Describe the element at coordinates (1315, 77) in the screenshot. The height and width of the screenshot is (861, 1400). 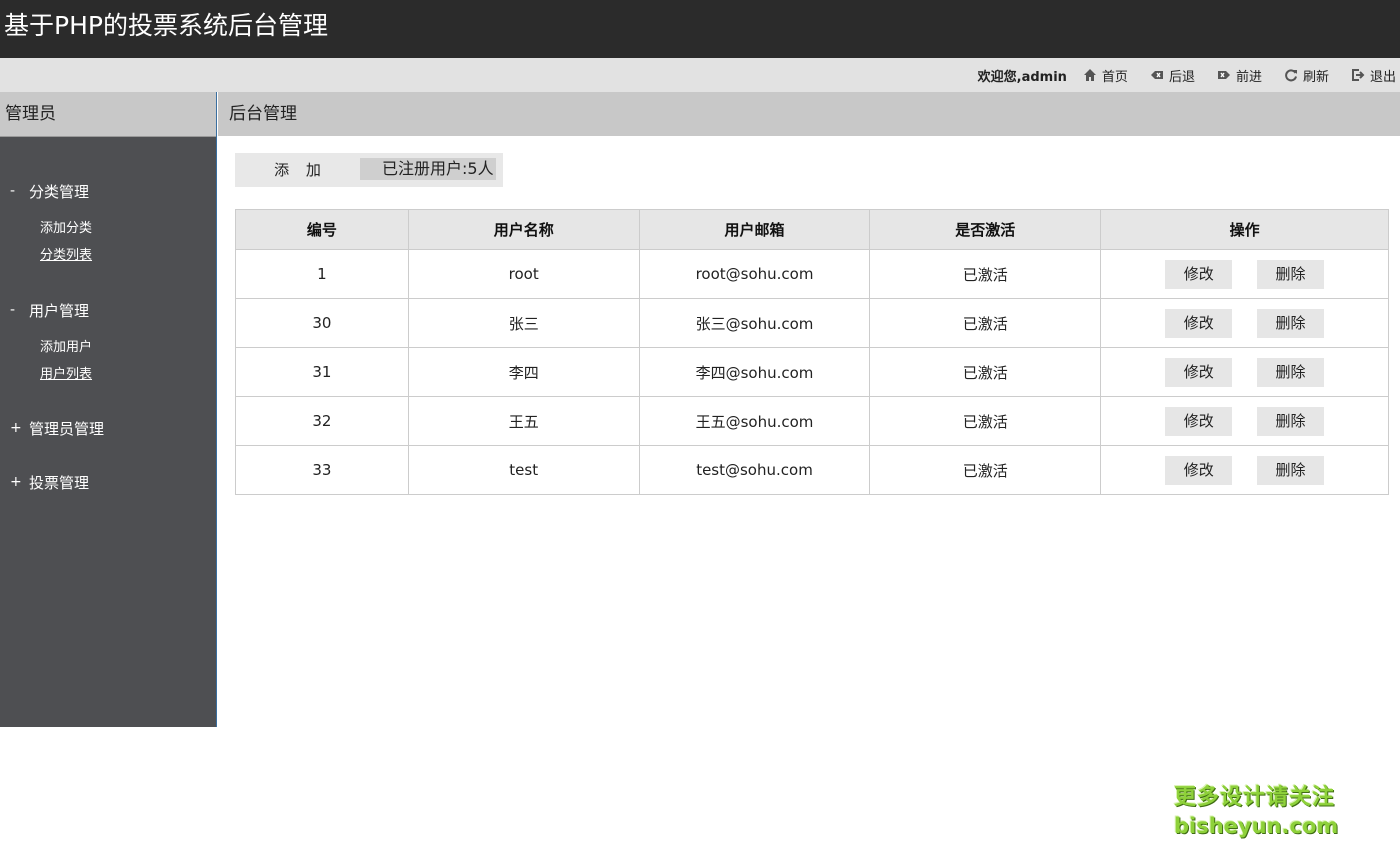
I see `nav-refresh-label: 刷新` at that location.